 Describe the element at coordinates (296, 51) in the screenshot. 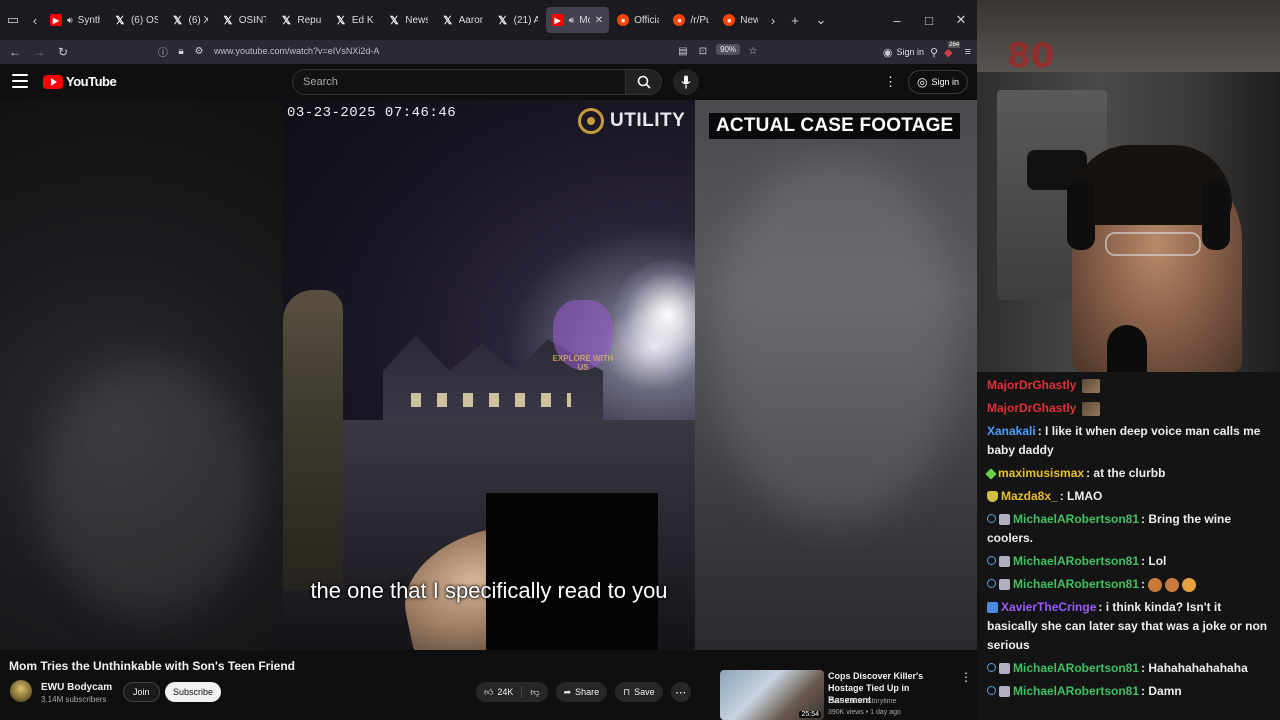

I see `url-text: www.youtube.com/watch?v=eIVsNXi2d-A` at that location.